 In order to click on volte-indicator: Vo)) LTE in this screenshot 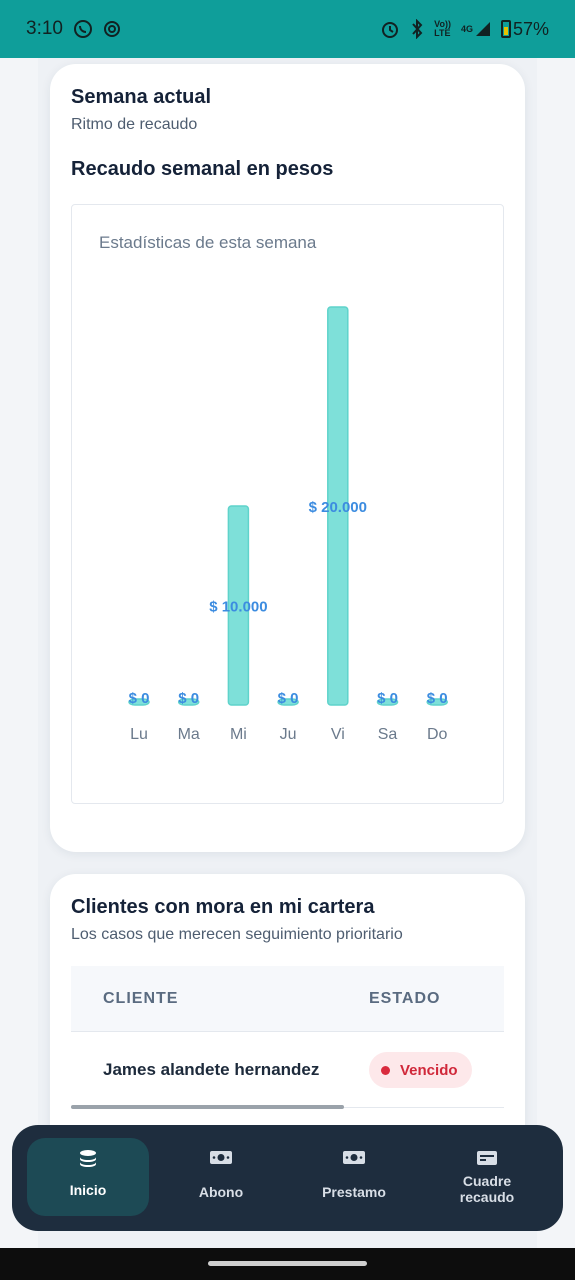, I will do `click(442, 28)`.